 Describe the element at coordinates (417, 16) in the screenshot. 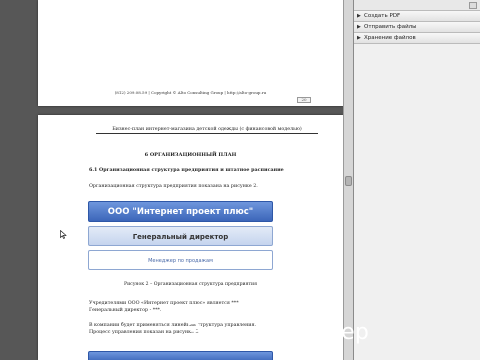

I see `panel-item-create-pdf: ▶ Создать PDF` at that location.